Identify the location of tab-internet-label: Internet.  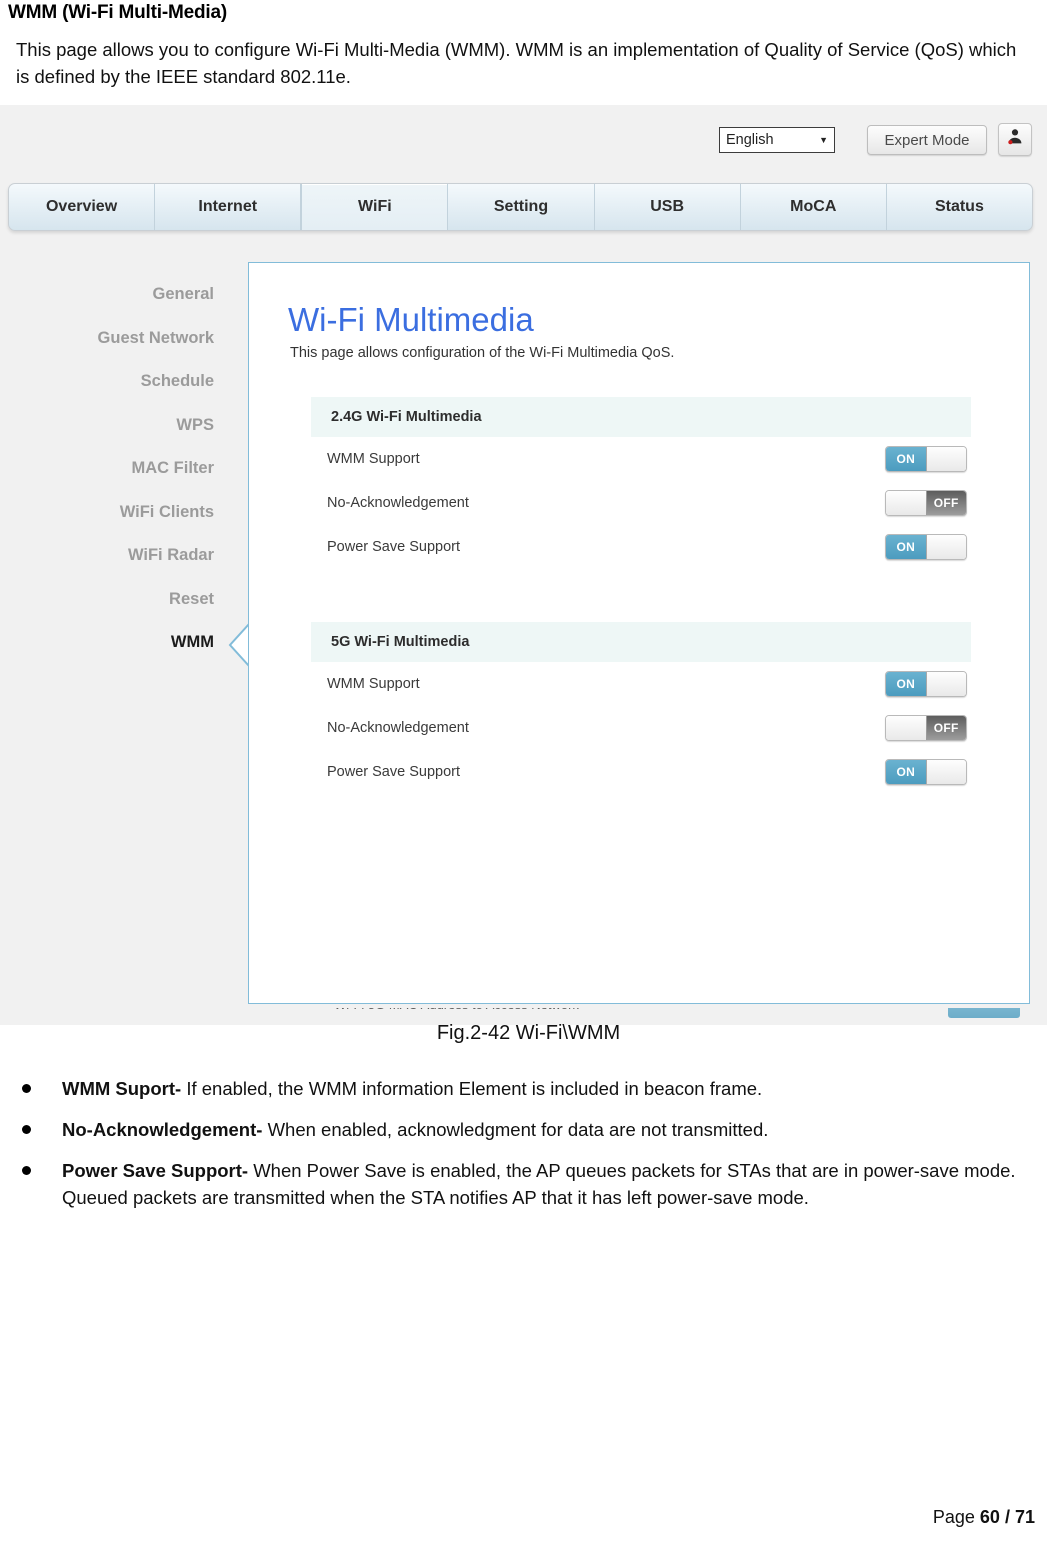
(228, 206).